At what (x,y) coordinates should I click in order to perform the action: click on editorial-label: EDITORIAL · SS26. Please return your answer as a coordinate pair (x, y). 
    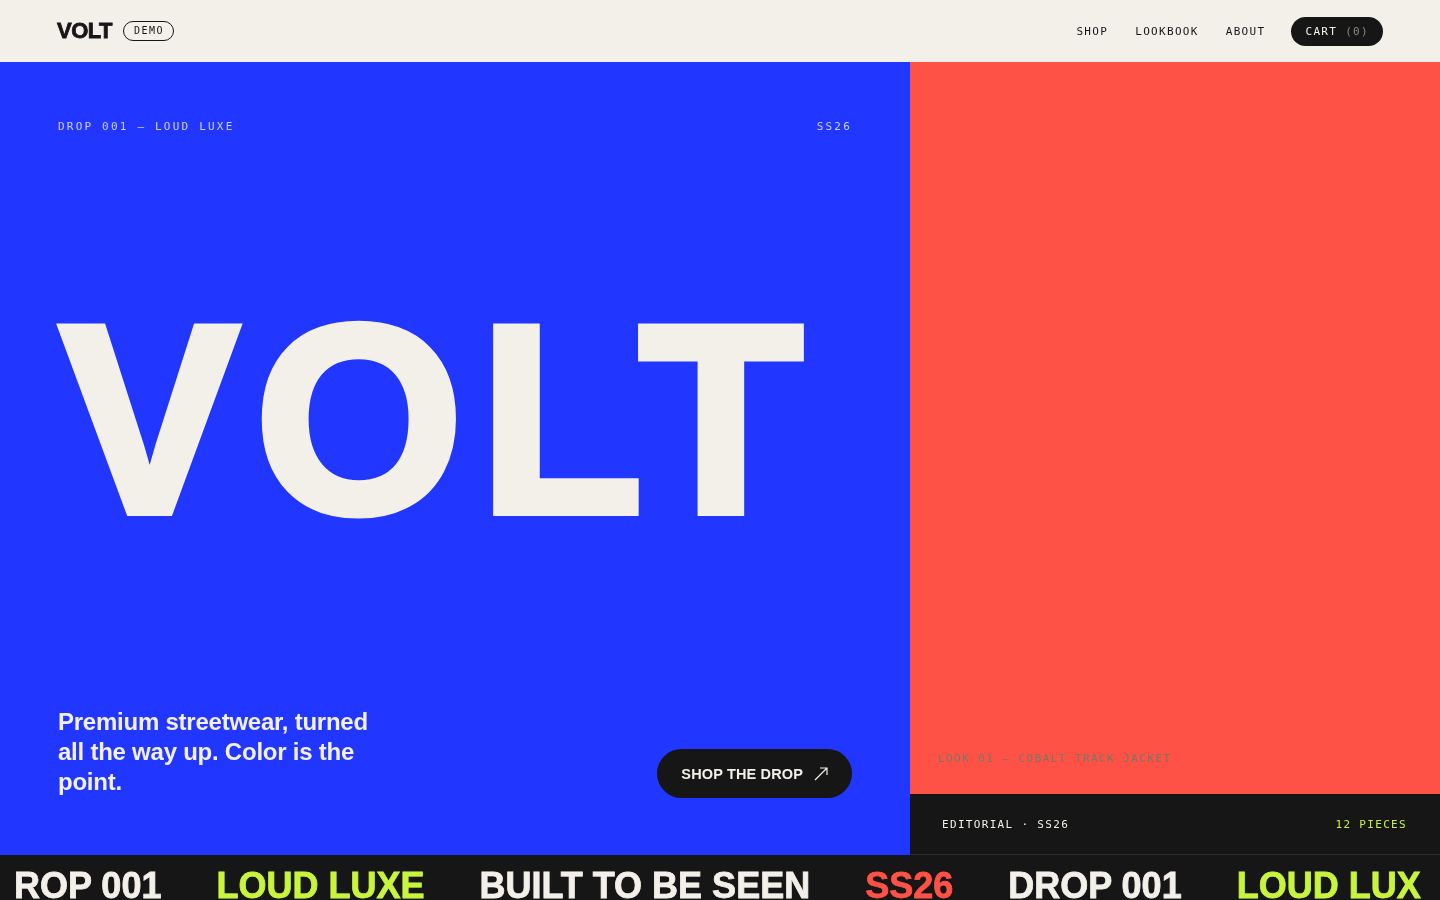
    Looking at the image, I should click on (1006, 824).